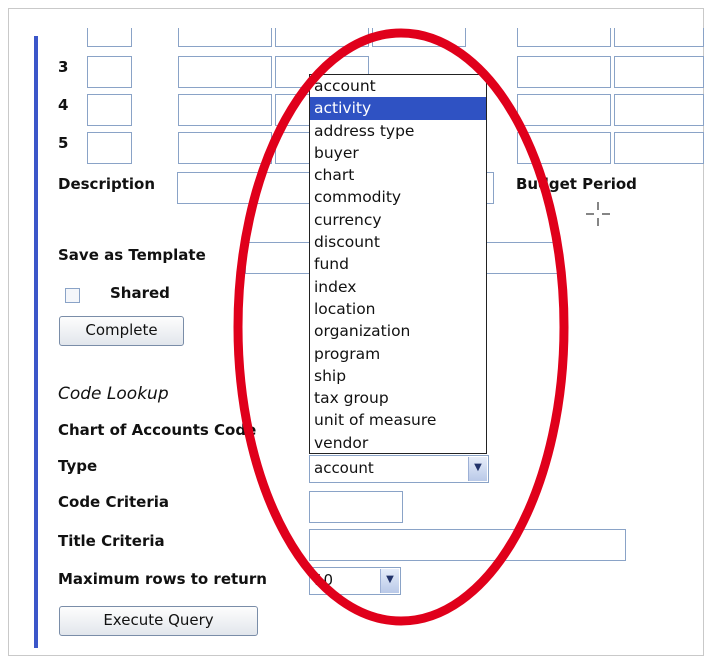  What do you see at coordinates (107, 184) in the screenshot?
I see `description-label: Description` at bounding box center [107, 184].